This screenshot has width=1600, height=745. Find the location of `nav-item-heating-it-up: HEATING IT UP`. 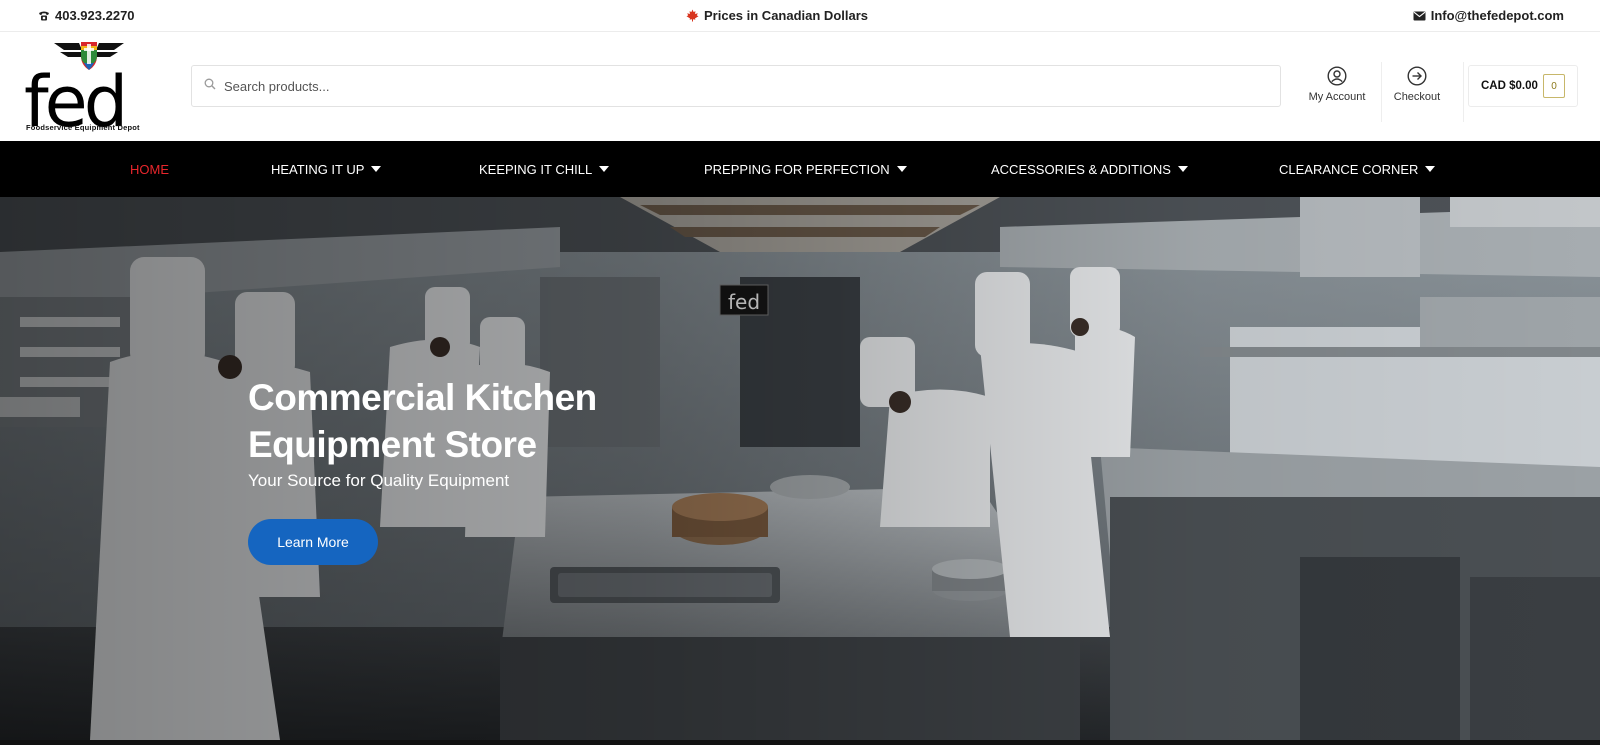

nav-item-heating-it-up: HEATING IT UP is located at coordinates (326, 169).